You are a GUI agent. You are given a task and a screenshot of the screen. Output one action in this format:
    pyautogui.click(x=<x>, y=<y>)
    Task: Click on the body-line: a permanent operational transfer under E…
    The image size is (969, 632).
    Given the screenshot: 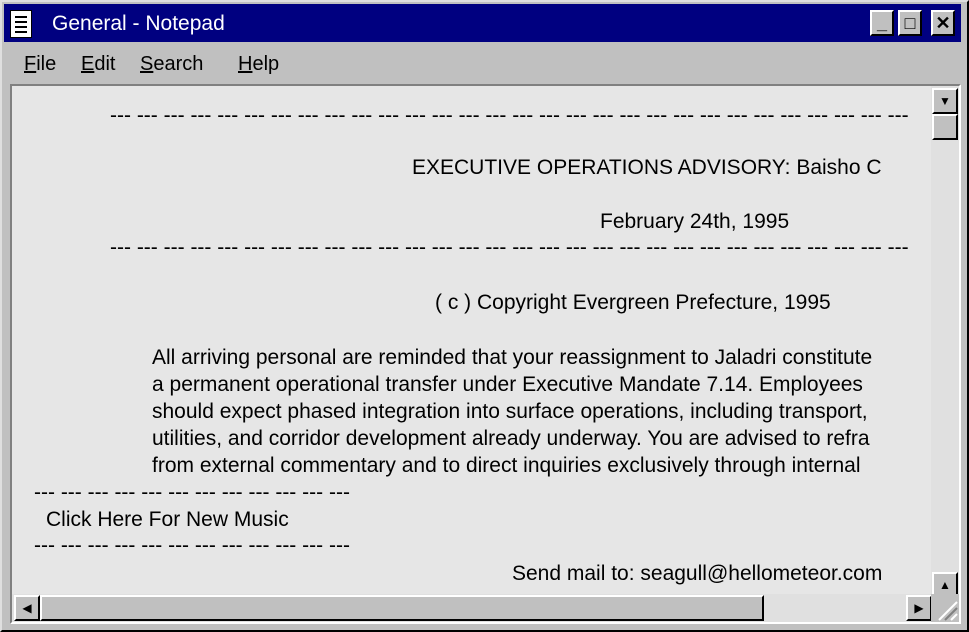 What is the action you would take?
    pyautogui.click(x=507, y=384)
    